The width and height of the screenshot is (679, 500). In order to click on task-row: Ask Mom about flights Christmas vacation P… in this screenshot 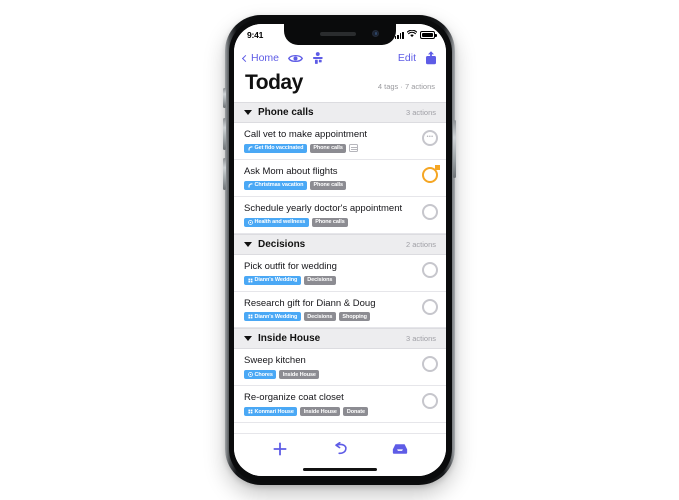, I will do `click(340, 178)`.